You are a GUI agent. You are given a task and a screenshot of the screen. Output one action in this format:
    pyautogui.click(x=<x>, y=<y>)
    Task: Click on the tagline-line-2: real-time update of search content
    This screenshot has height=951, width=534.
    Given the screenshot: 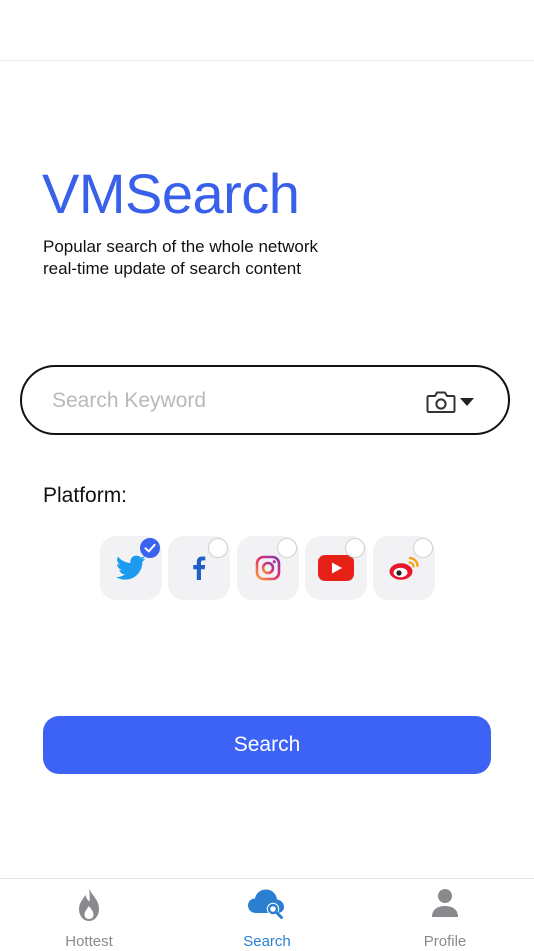 What is the action you would take?
    pyautogui.click(x=172, y=268)
    